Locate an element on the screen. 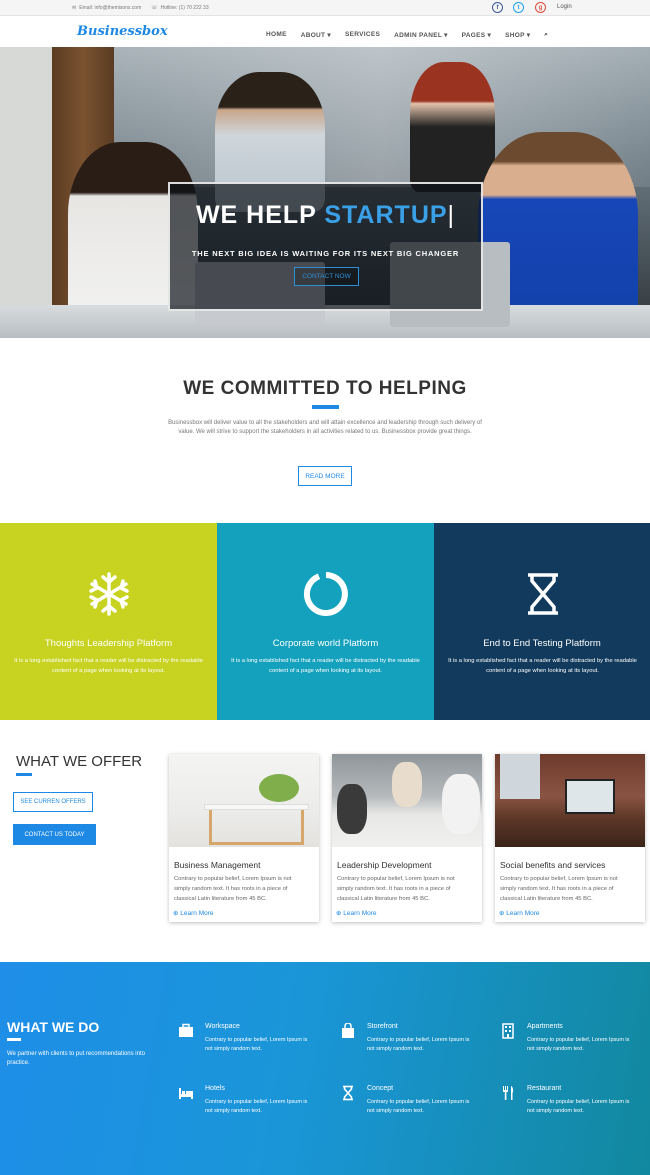 The image size is (650, 1175). read-more-button: READ MORE is located at coordinates (325, 476).